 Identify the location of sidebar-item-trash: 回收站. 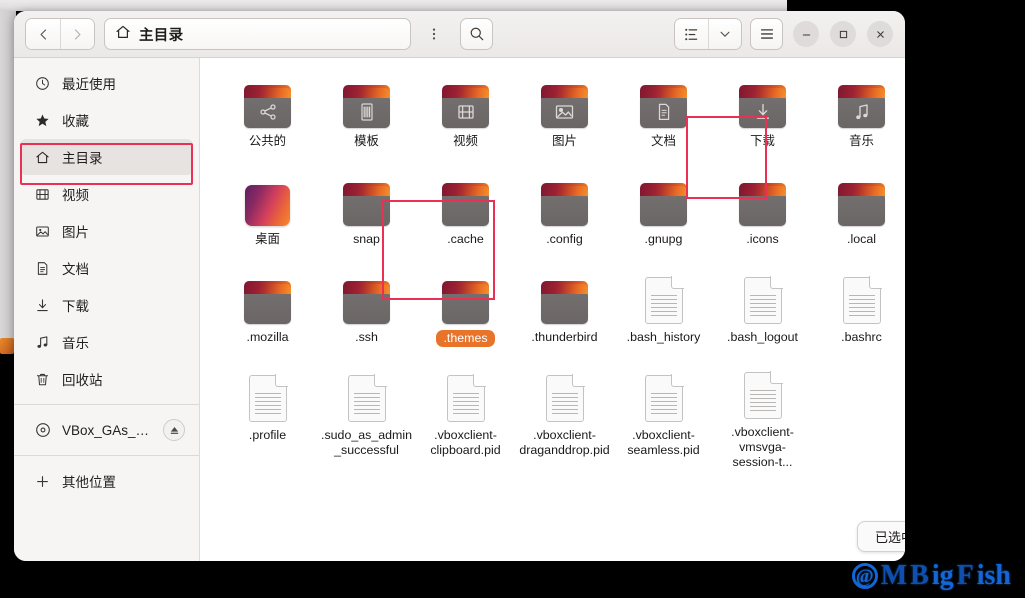
(106, 379).